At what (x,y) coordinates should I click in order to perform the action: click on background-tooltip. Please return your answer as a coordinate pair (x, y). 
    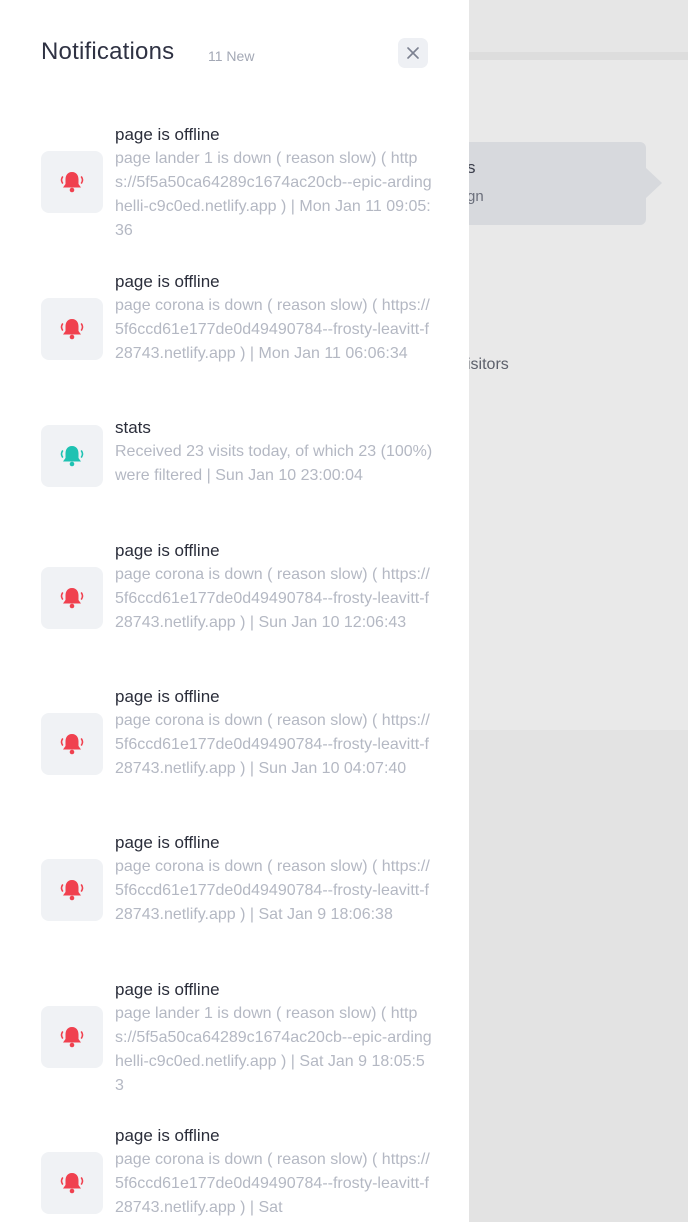
    Looking at the image, I should click on (543, 183).